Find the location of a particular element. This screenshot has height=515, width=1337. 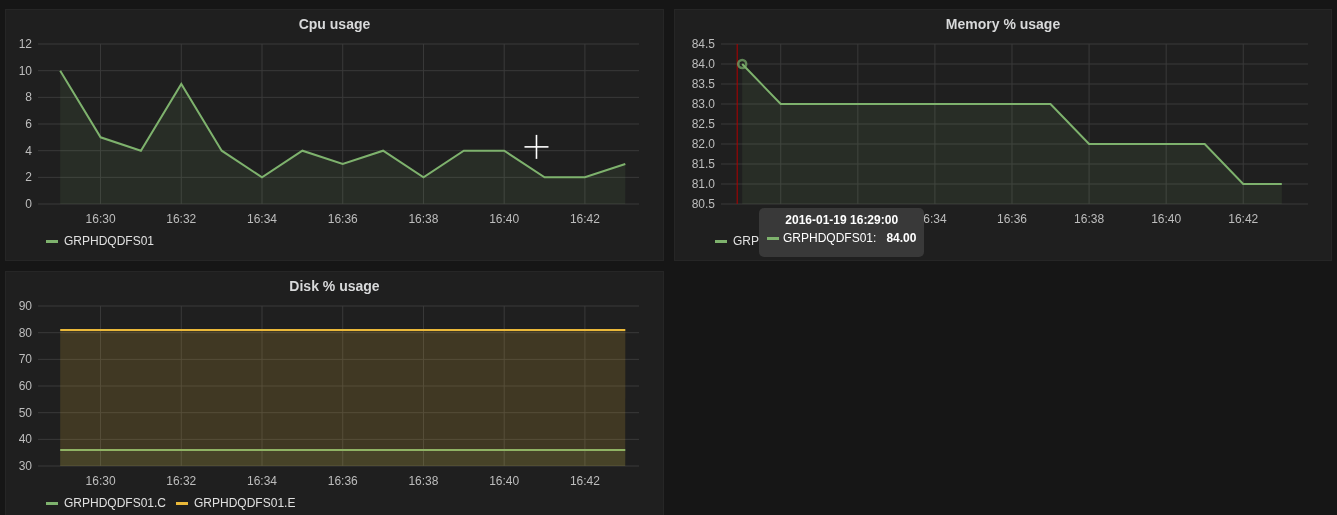

legend-label: GRPHDQDFS01 is located at coordinates (109, 241).